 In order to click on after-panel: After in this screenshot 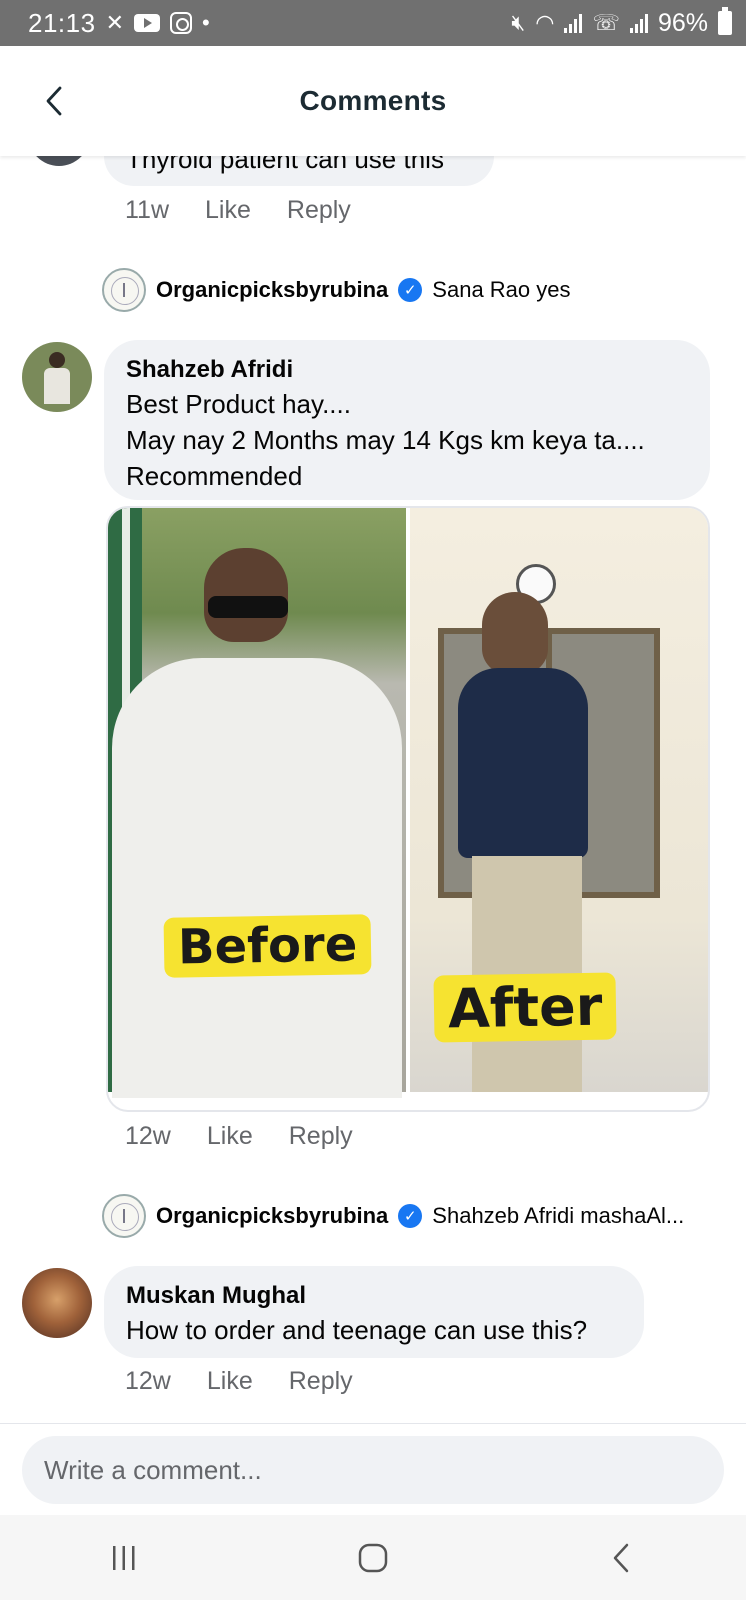, I will do `click(559, 800)`.